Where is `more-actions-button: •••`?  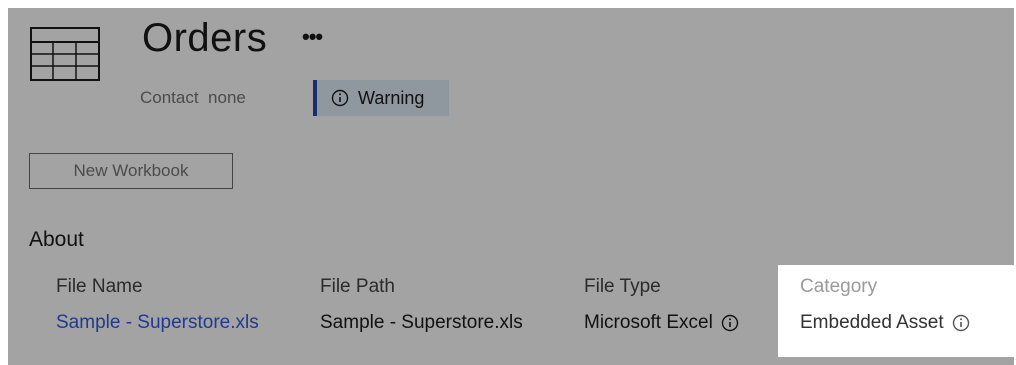 more-actions-button: ••• is located at coordinates (312, 37).